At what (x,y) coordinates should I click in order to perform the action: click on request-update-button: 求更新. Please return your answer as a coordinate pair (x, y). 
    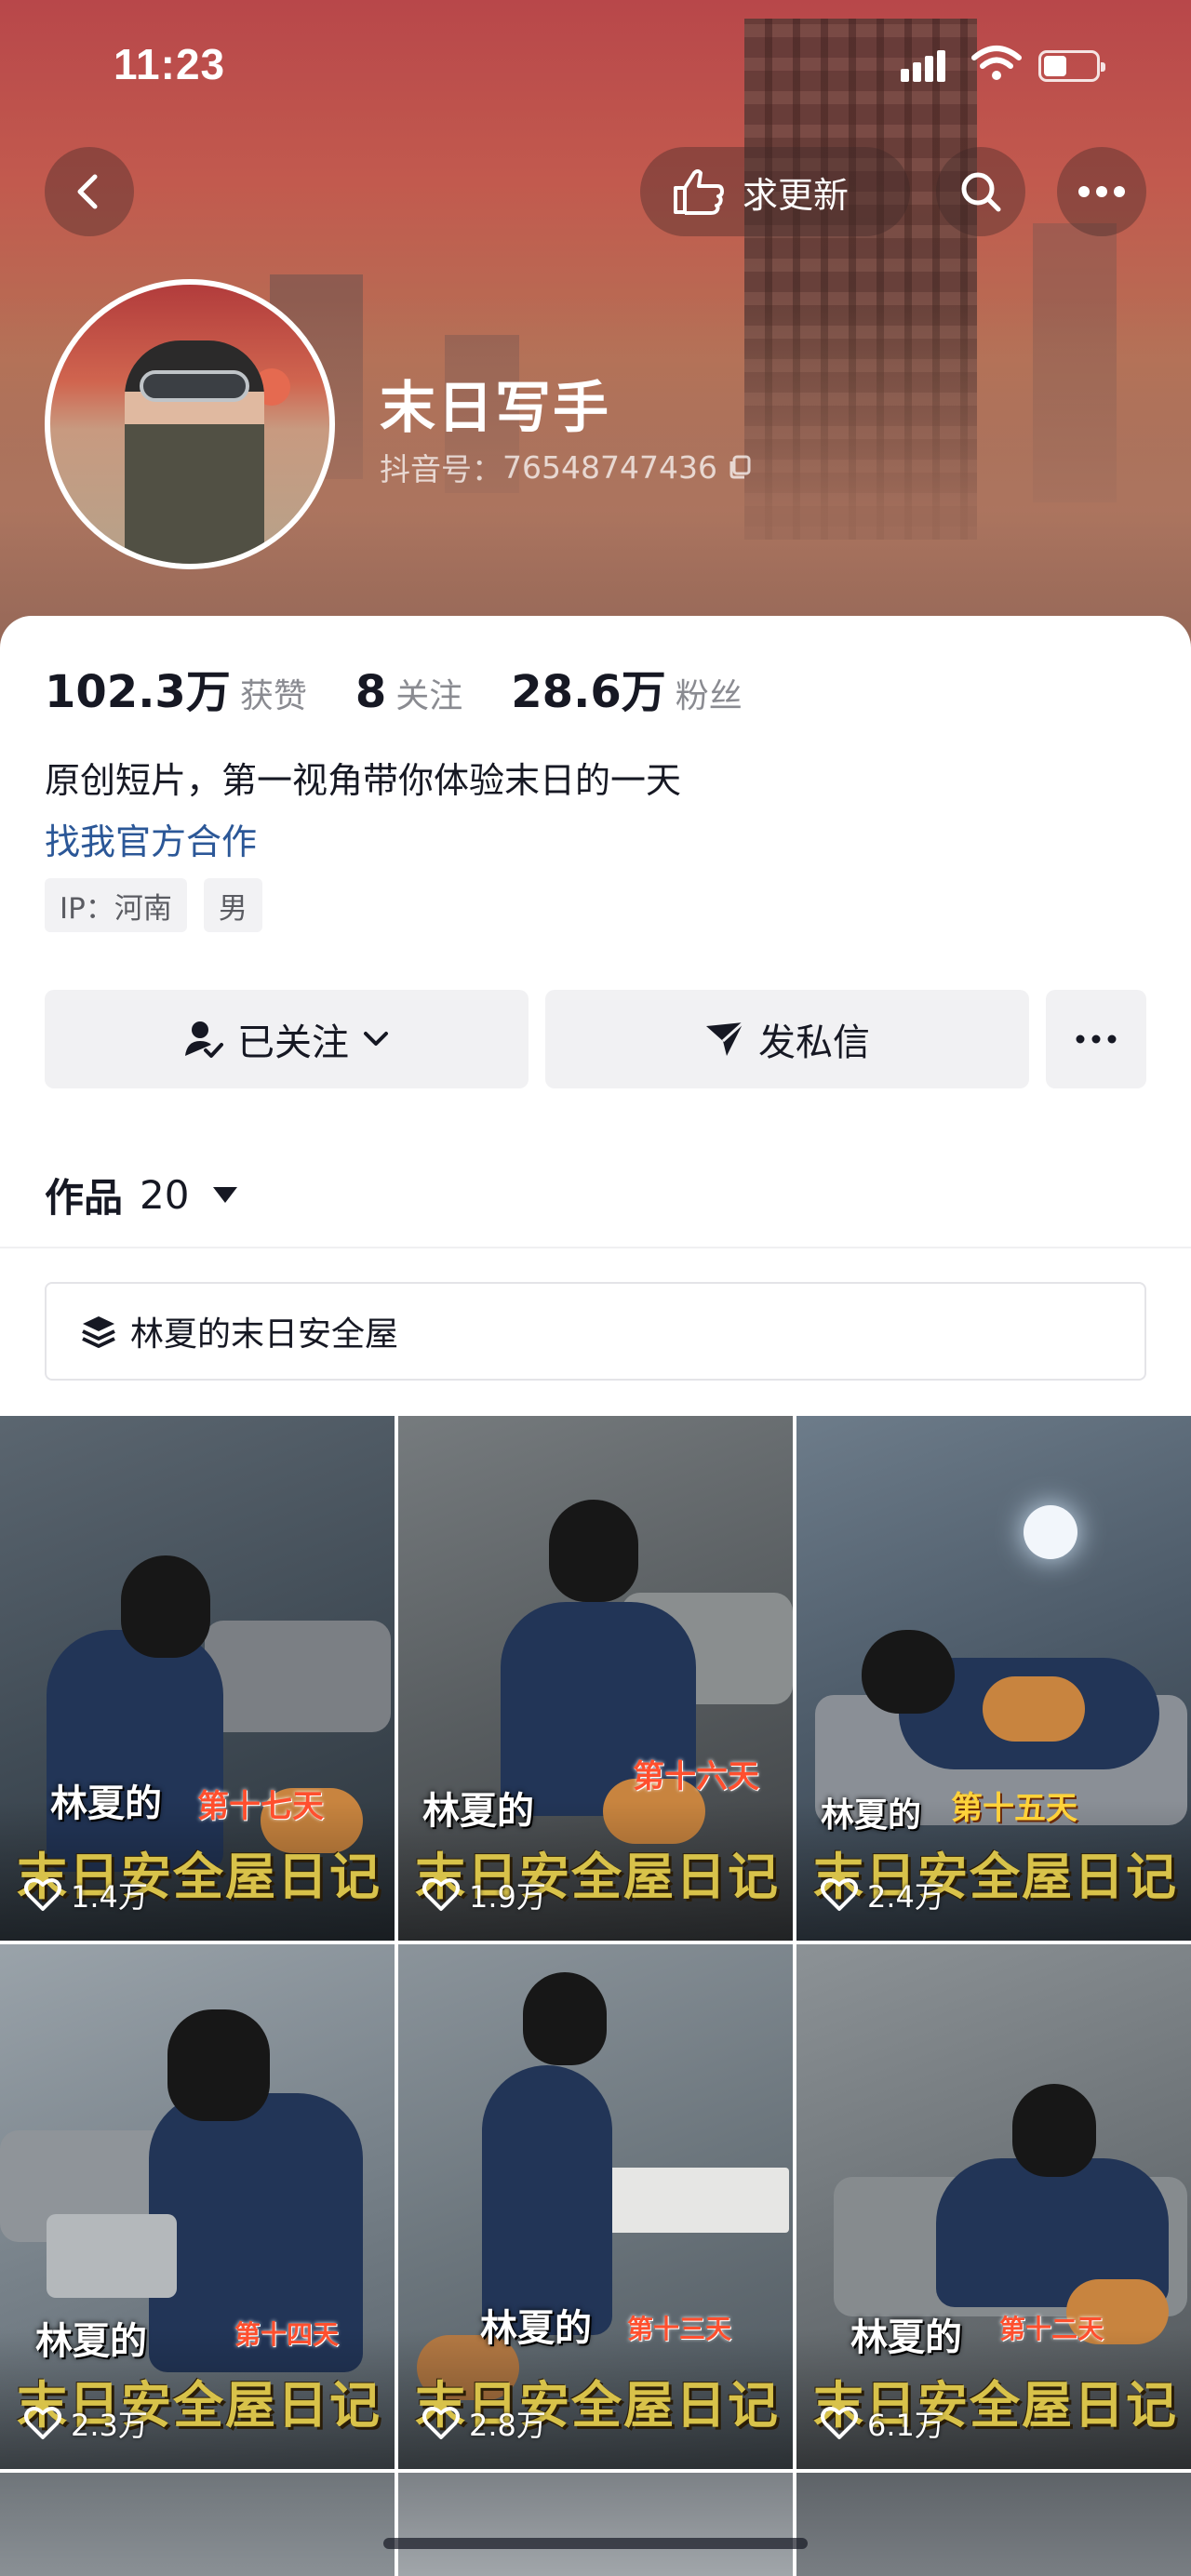
    Looking at the image, I should click on (775, 191).